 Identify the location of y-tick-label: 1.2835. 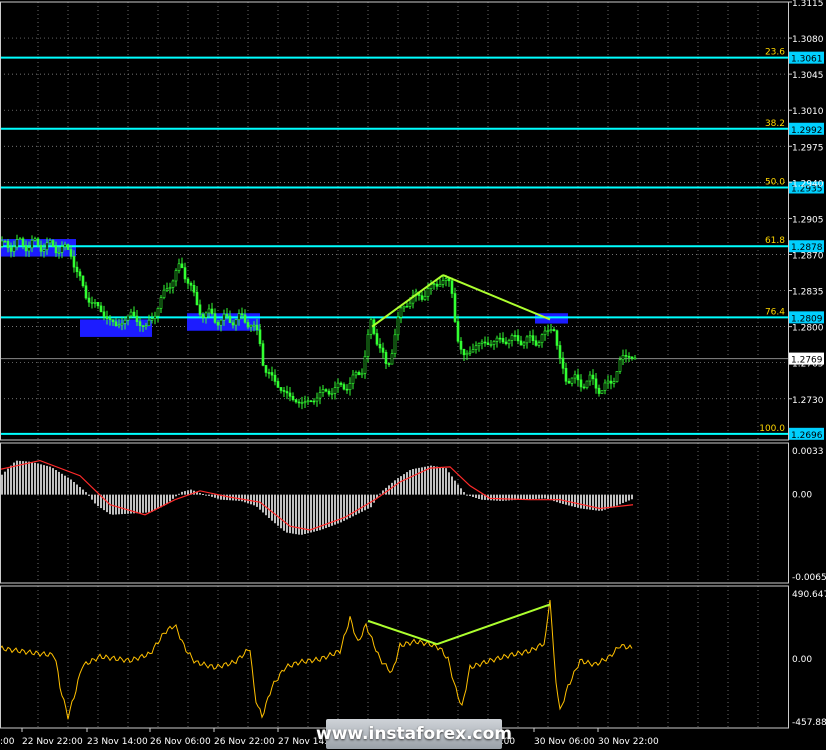
(808, 293).